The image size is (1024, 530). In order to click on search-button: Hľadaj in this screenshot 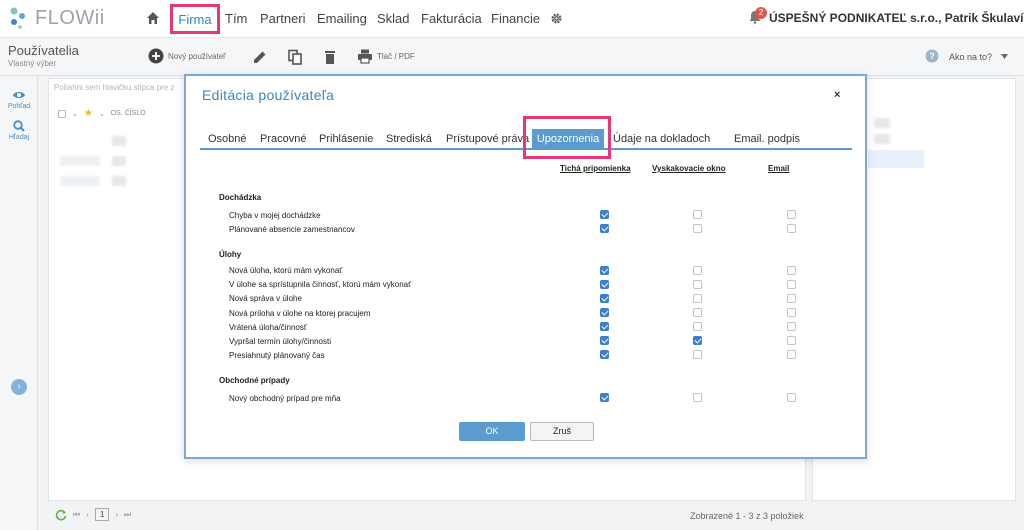, I will do `click(19, 130)`.